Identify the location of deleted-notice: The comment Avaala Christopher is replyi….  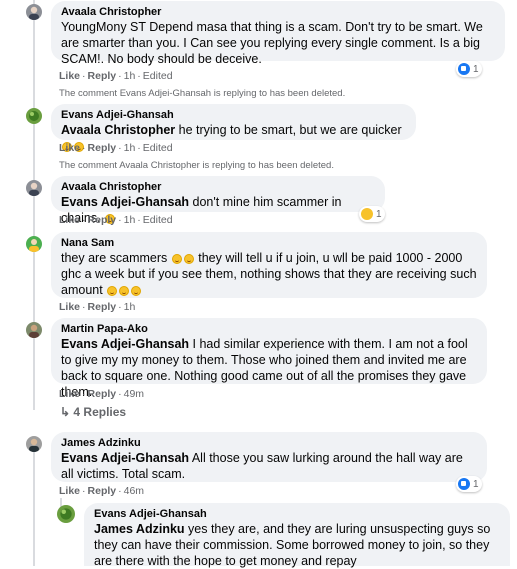
(196, 165).